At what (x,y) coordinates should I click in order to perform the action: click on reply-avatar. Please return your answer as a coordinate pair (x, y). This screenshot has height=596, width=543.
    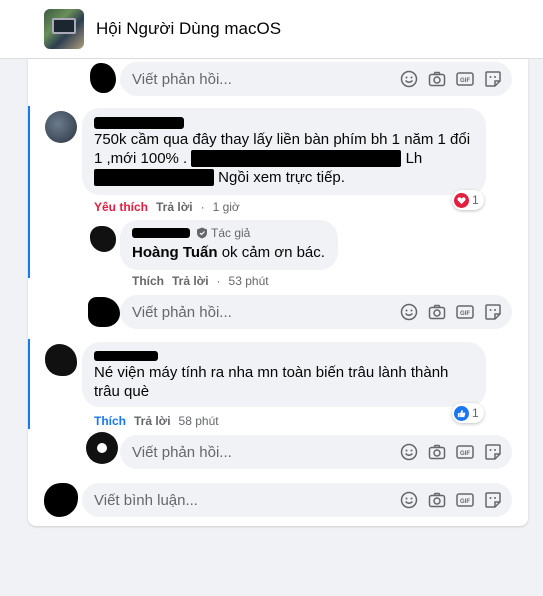
    Looking at the image, I should click on (103, 239).